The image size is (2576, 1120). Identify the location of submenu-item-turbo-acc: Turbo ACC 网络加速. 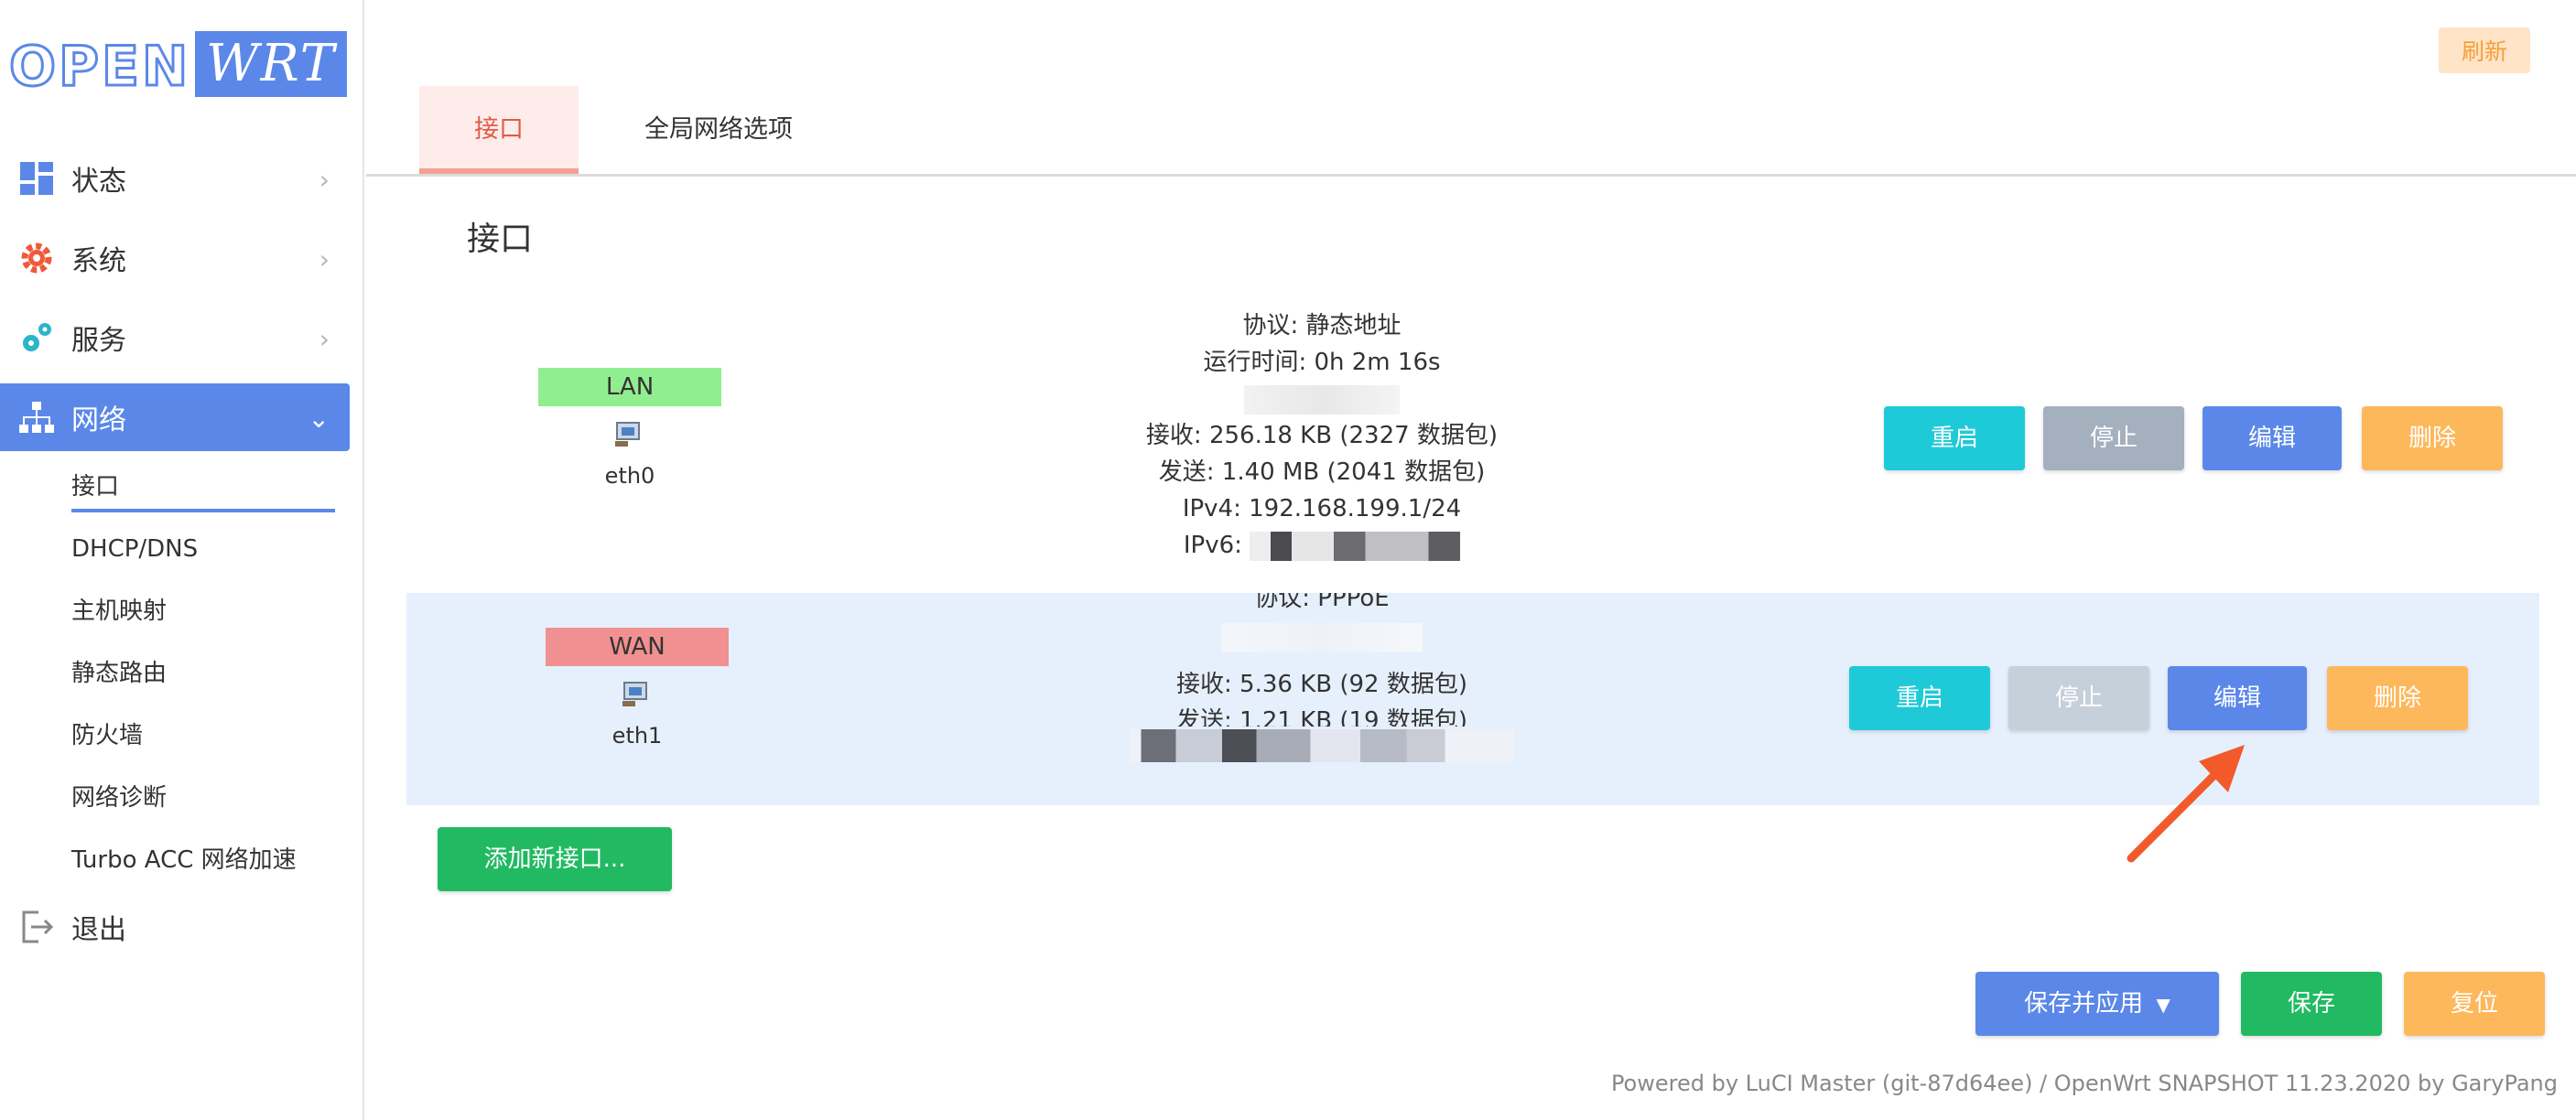
(182, 860).